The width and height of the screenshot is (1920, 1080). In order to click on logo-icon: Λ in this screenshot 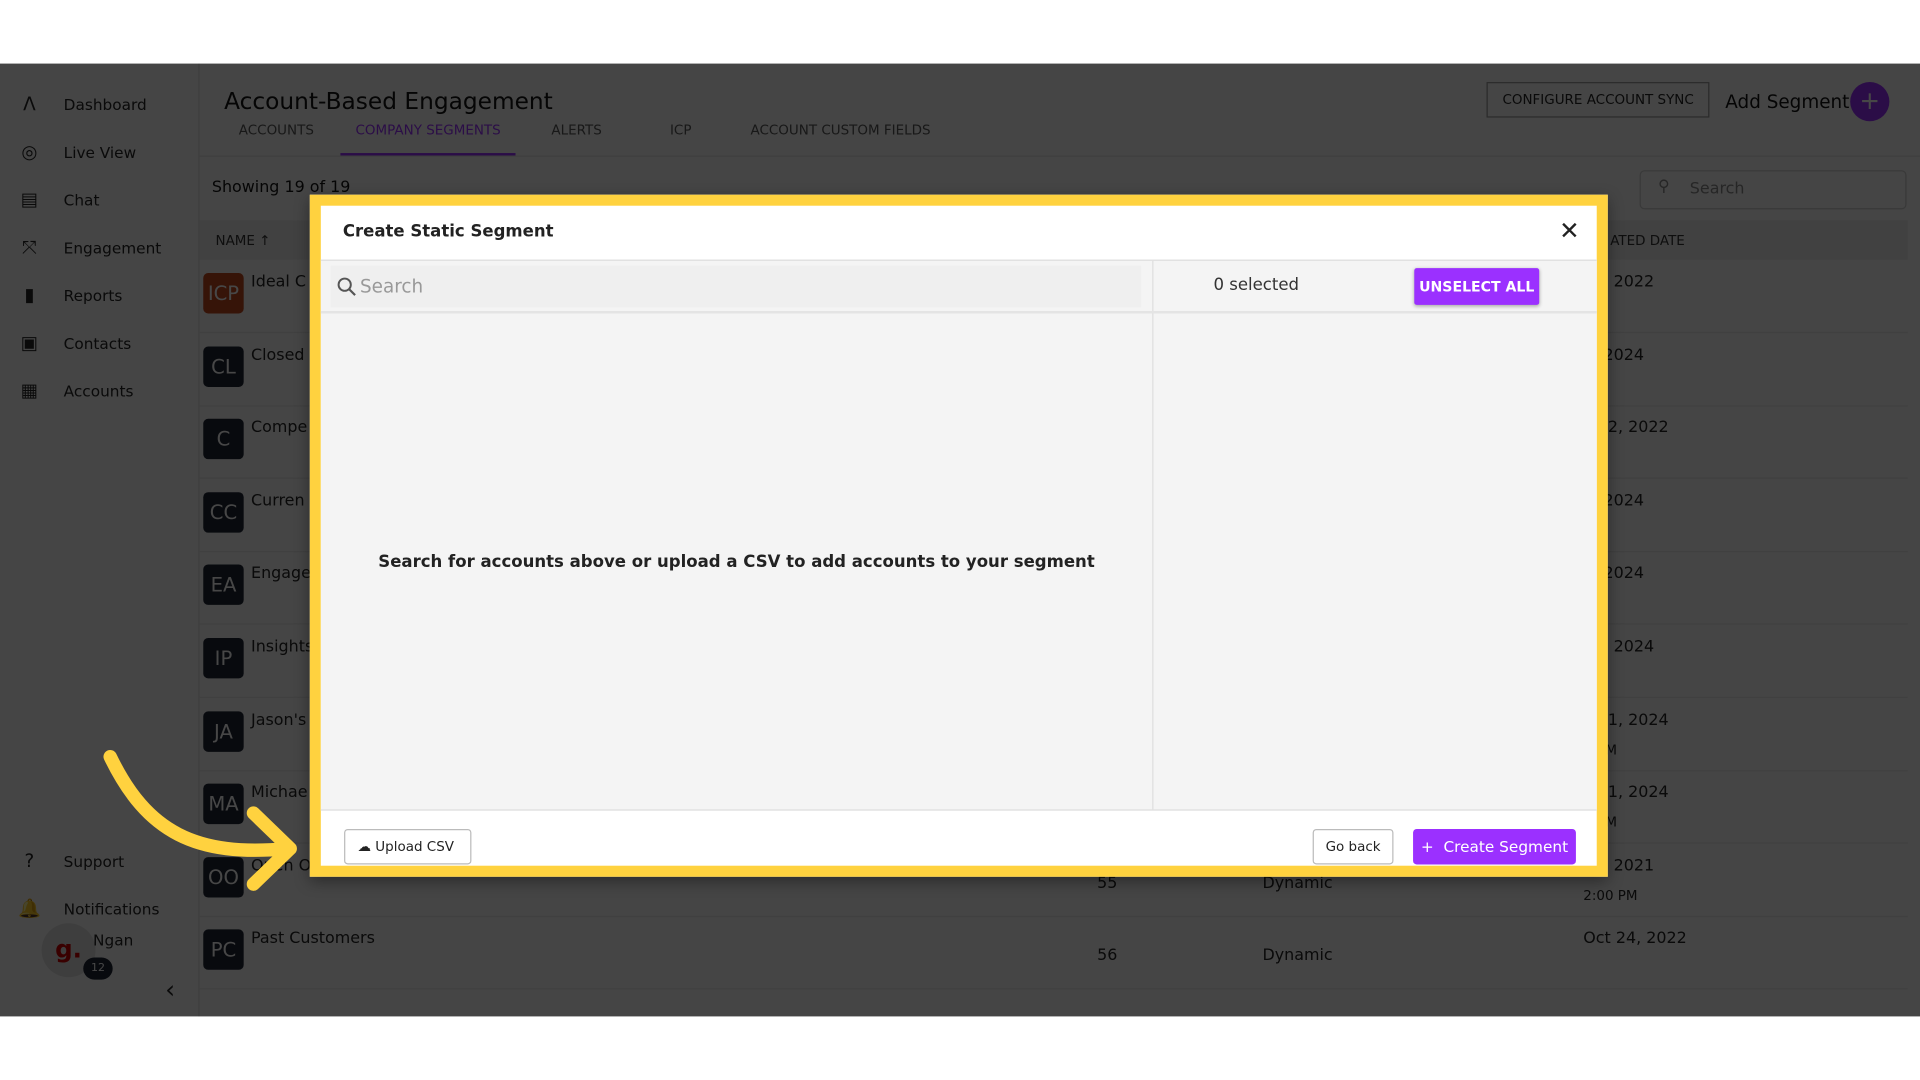, I will do `click(29, 104)`.